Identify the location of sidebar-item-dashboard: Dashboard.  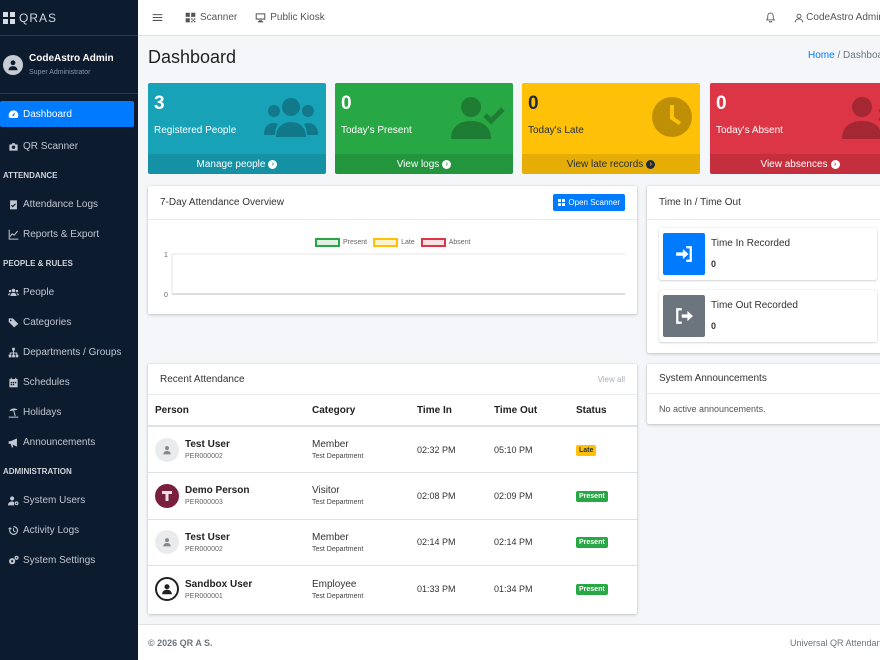
(67, 114).